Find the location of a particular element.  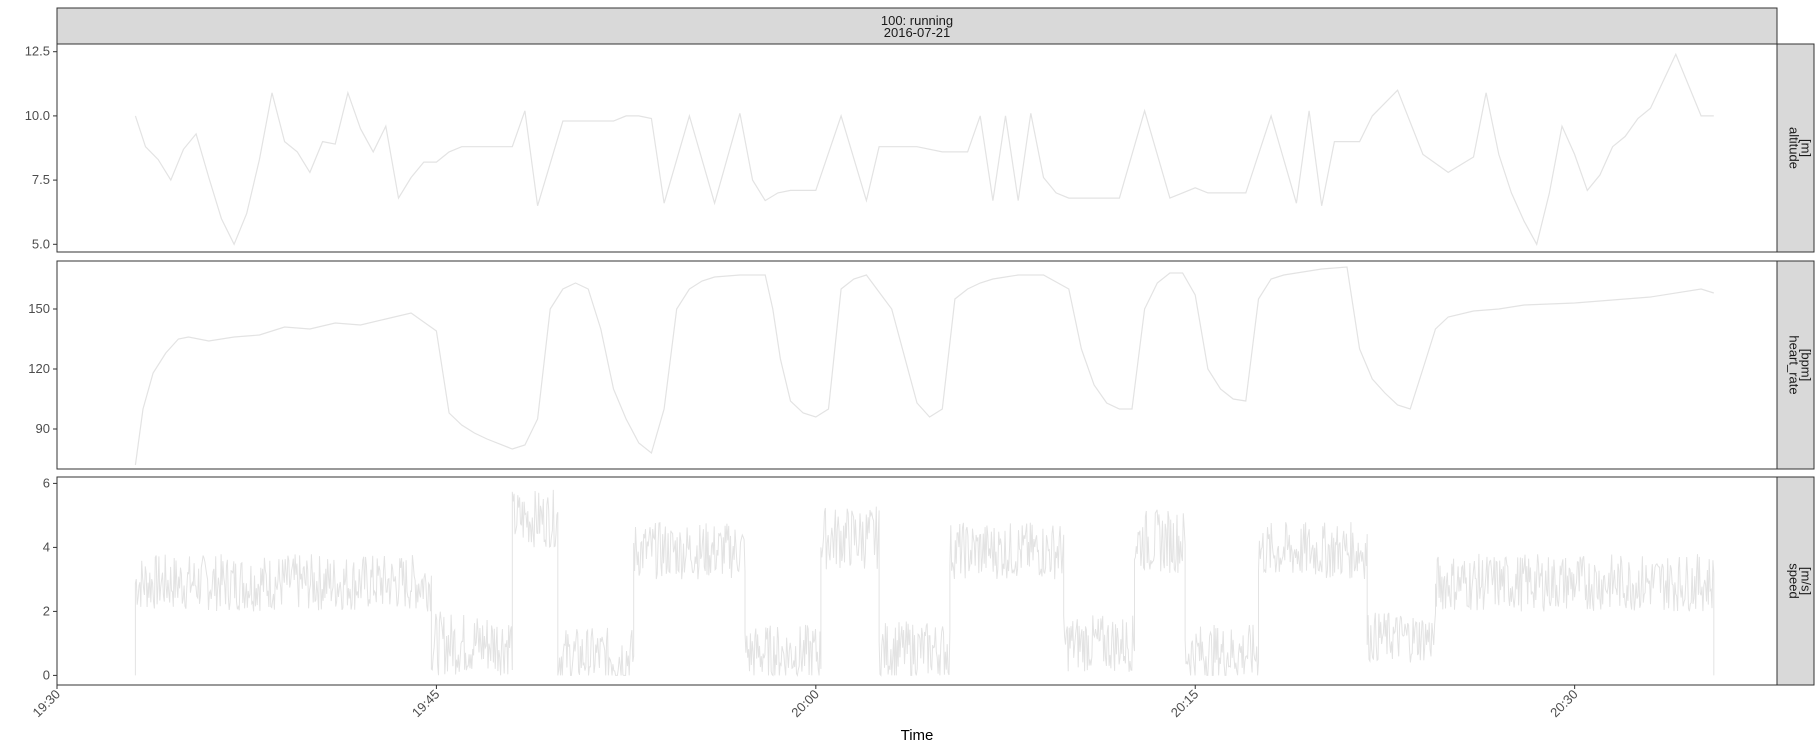

y-tick-label: 150 is located at coordinates (39, 308).